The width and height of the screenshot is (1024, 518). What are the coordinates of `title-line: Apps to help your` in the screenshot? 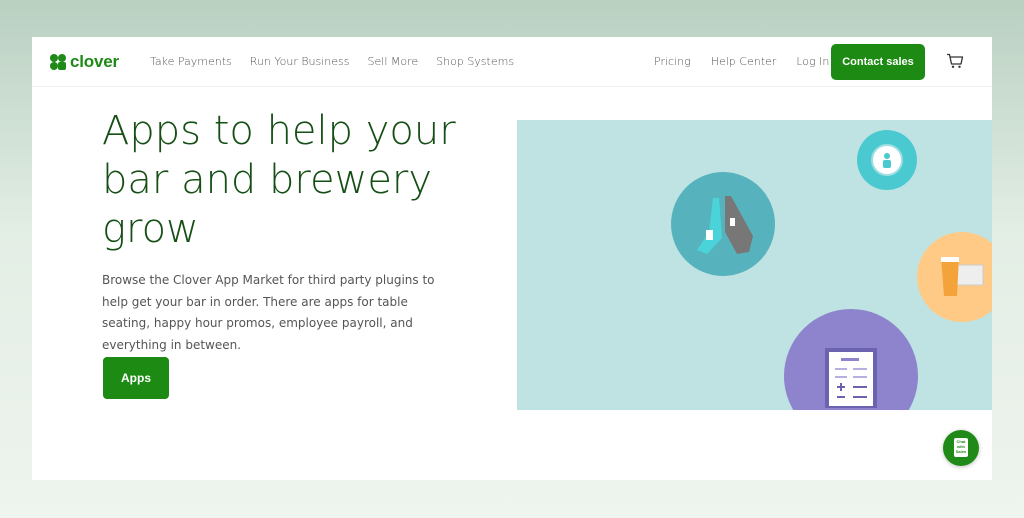 It's located at (279, 131).